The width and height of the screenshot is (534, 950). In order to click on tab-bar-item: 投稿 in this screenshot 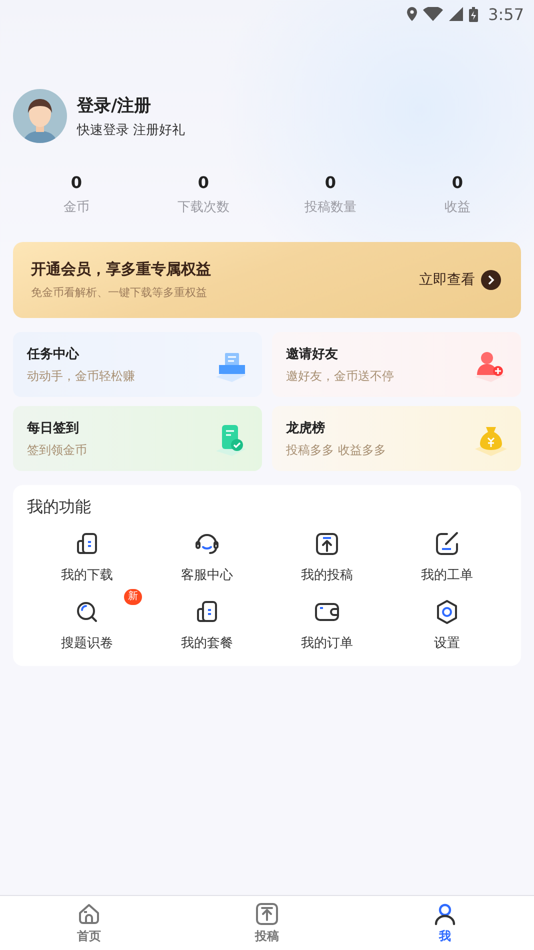, I will do `click(267, 923)`.